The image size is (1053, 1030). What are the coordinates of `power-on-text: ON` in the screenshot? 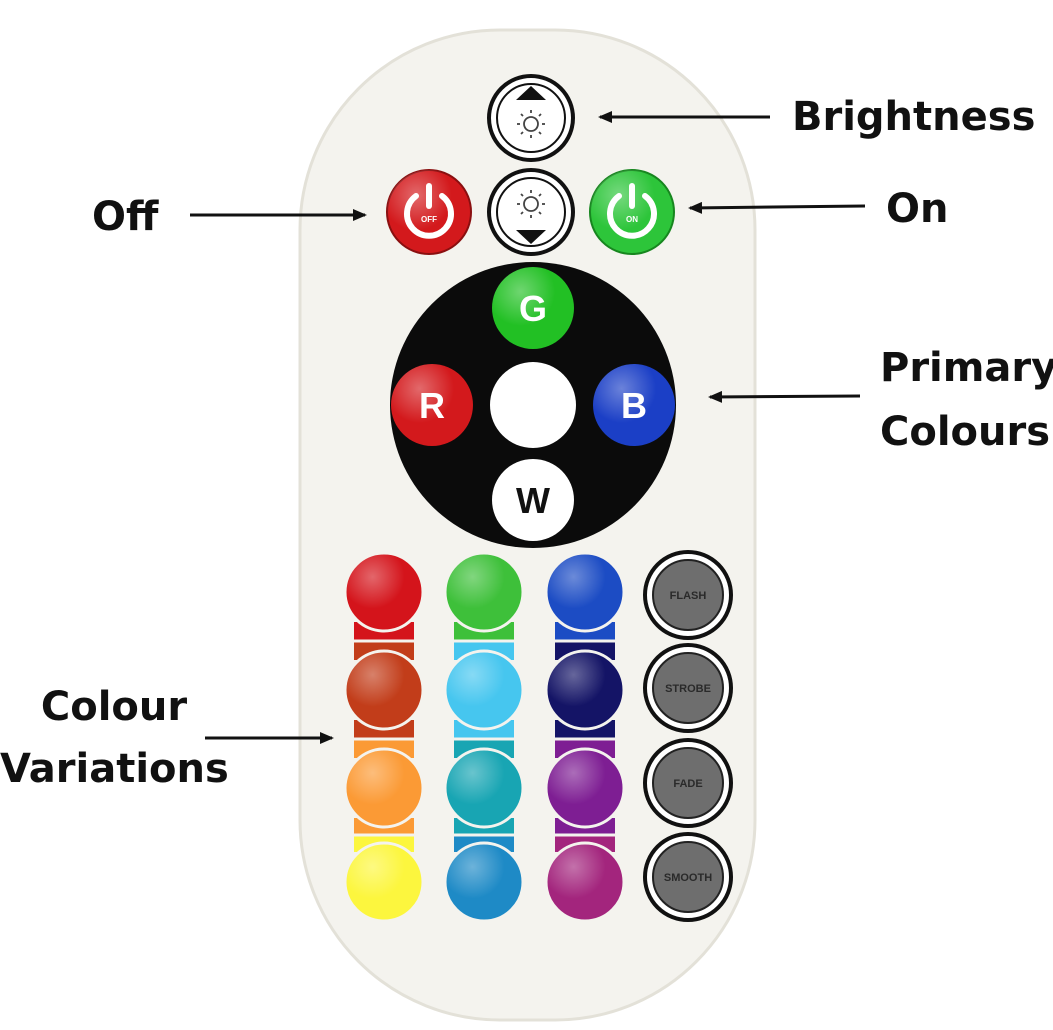 It's located at (632, 219).